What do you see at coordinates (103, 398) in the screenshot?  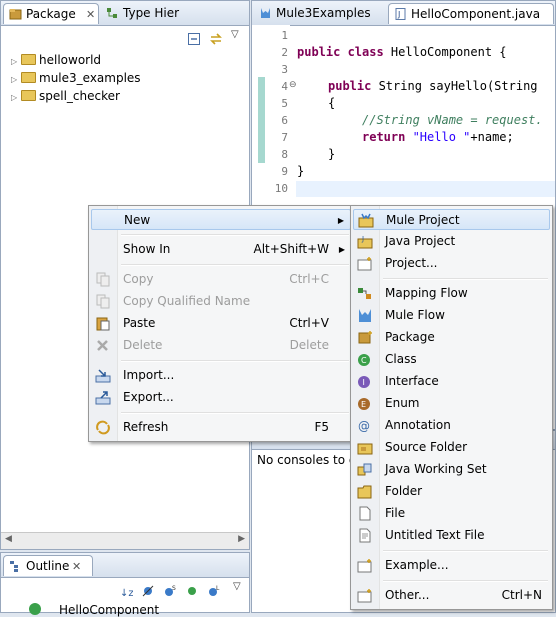 I see `export-icon` at bounding box center [103, 398].